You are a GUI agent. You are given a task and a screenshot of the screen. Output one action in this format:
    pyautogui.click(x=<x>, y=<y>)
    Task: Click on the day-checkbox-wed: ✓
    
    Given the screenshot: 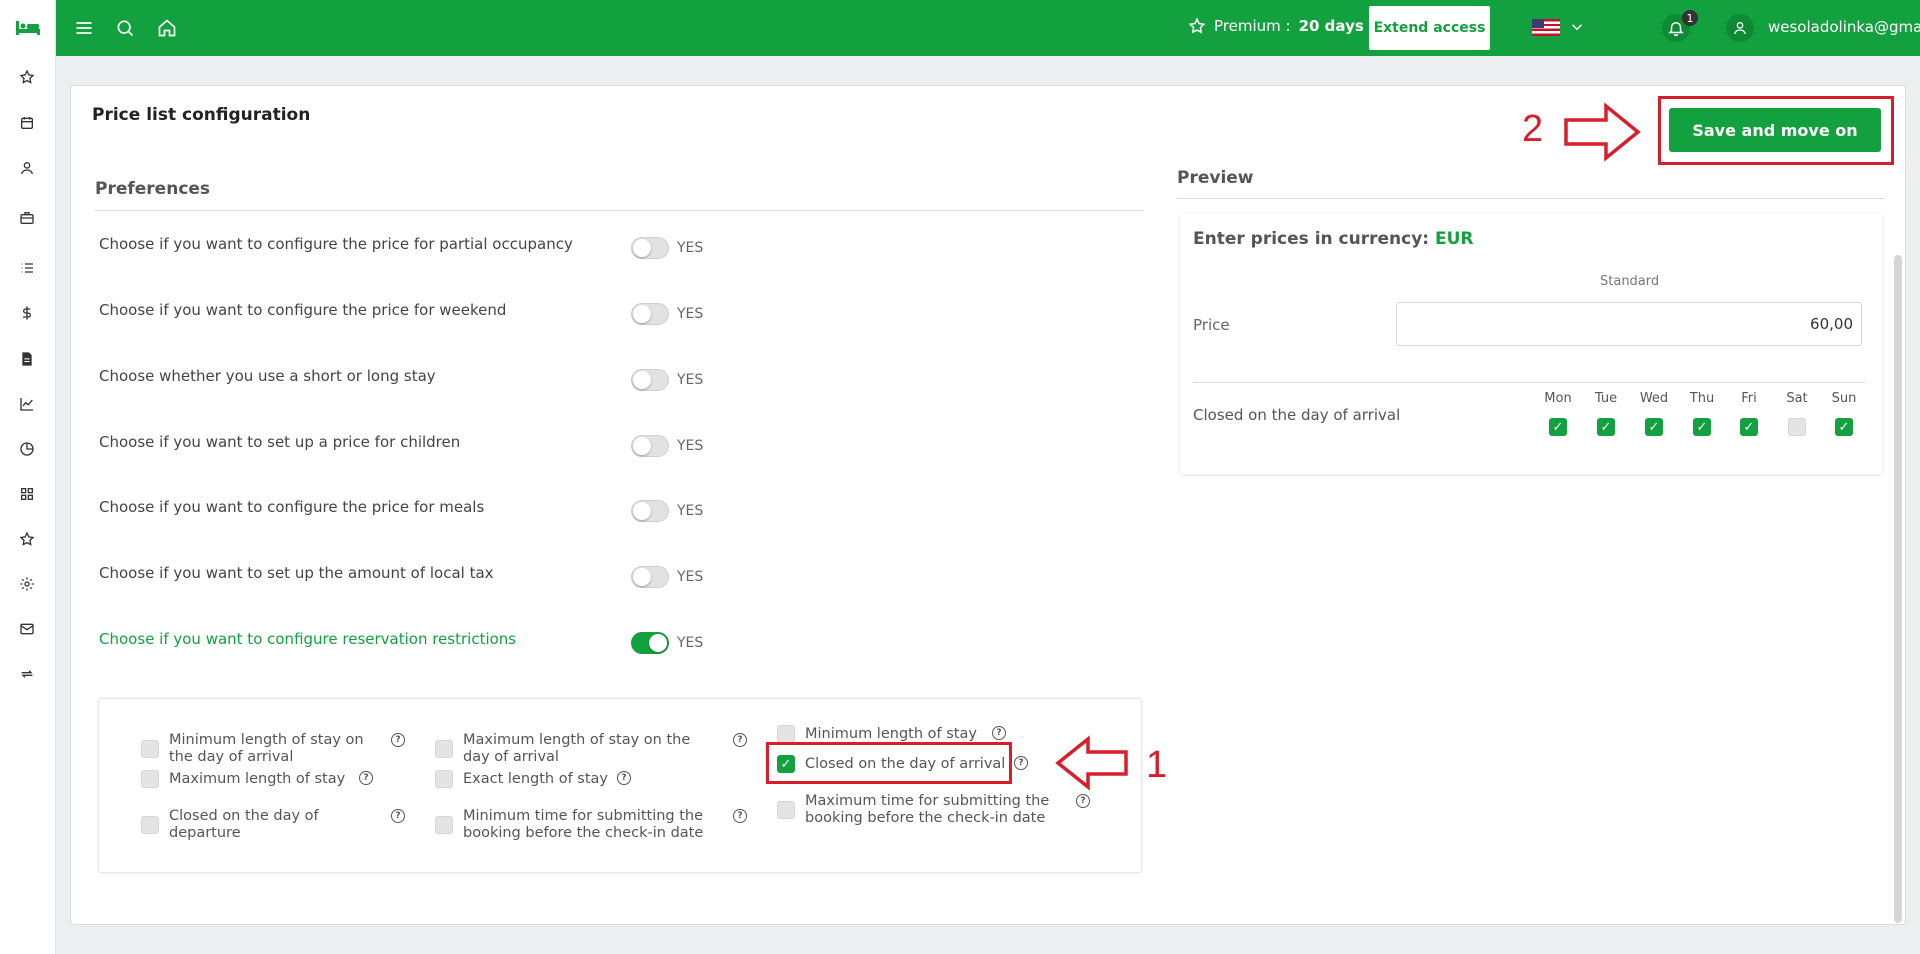 What is the action you would take?
    pyautogui.click(x=1654, y=427)
    